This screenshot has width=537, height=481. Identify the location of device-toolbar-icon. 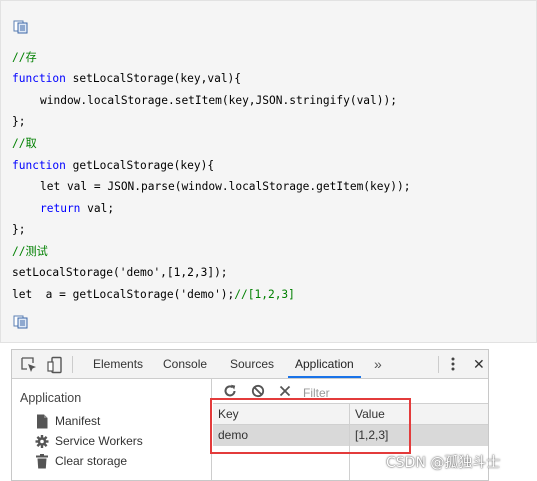
(55, 365).